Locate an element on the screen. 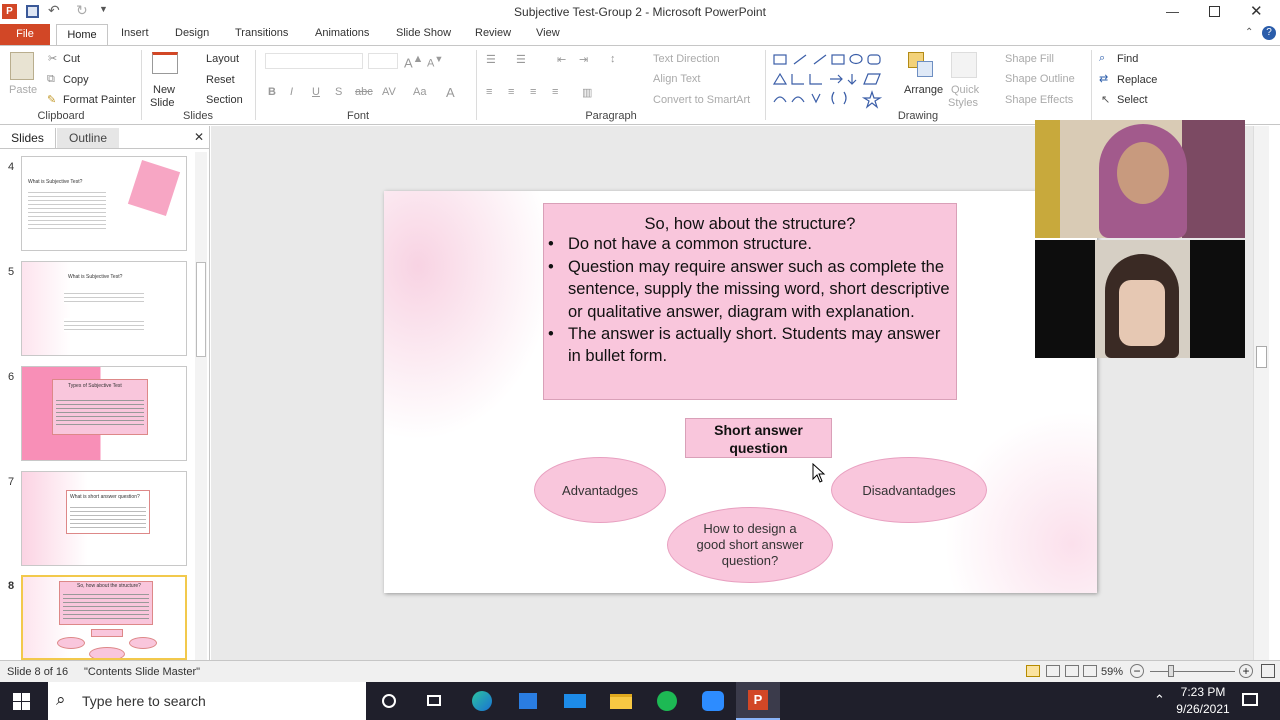 The image size is (1280, 720). tab-transitions: Transitions is located at coordinates (261, 33).